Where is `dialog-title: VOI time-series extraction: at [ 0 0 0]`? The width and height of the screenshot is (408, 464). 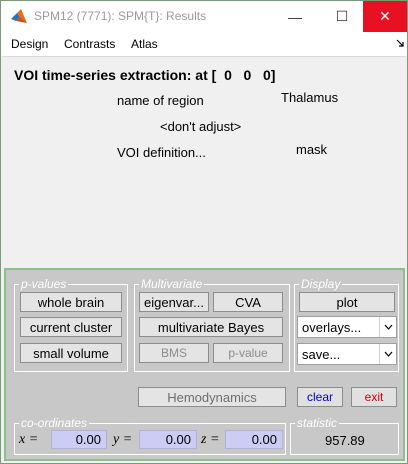 dialog-title: VOI time-series extraction: at [ 0 0 0] is located at coordinates (145, 75).